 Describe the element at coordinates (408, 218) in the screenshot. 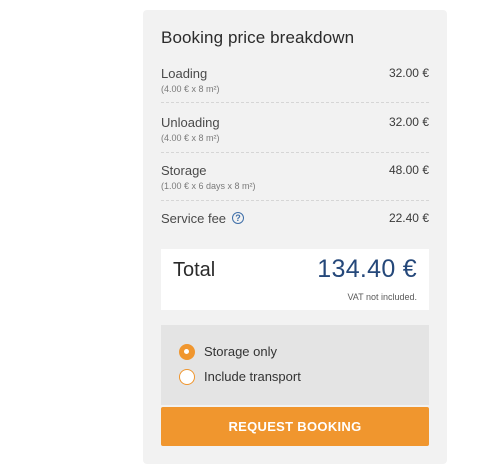

I see `line-item-amount: 22.40 €` at that location.